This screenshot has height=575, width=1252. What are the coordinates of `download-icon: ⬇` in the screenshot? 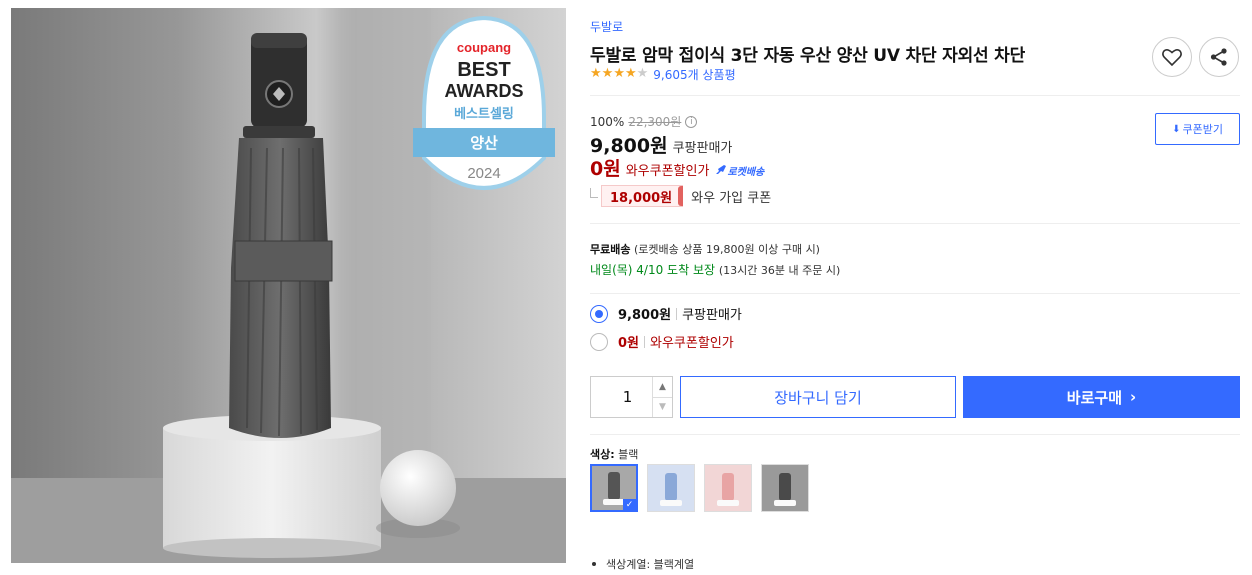 It's located at (1176, 129).